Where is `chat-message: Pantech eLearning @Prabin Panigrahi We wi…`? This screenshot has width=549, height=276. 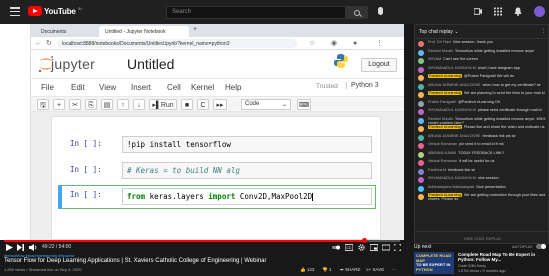 chat-message: Pantech eLearning @Prabin Panigrahi We wi… is located at coordinates (482, 78).